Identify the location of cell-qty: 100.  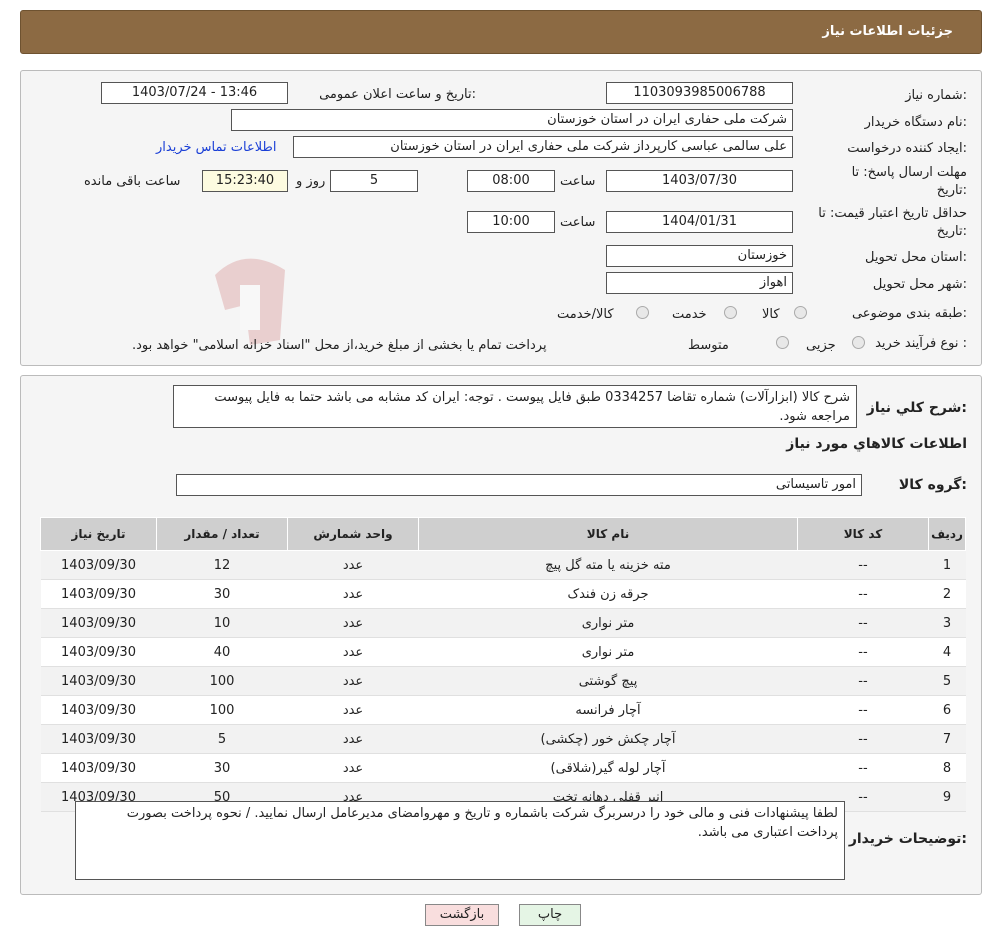
(222, 710).